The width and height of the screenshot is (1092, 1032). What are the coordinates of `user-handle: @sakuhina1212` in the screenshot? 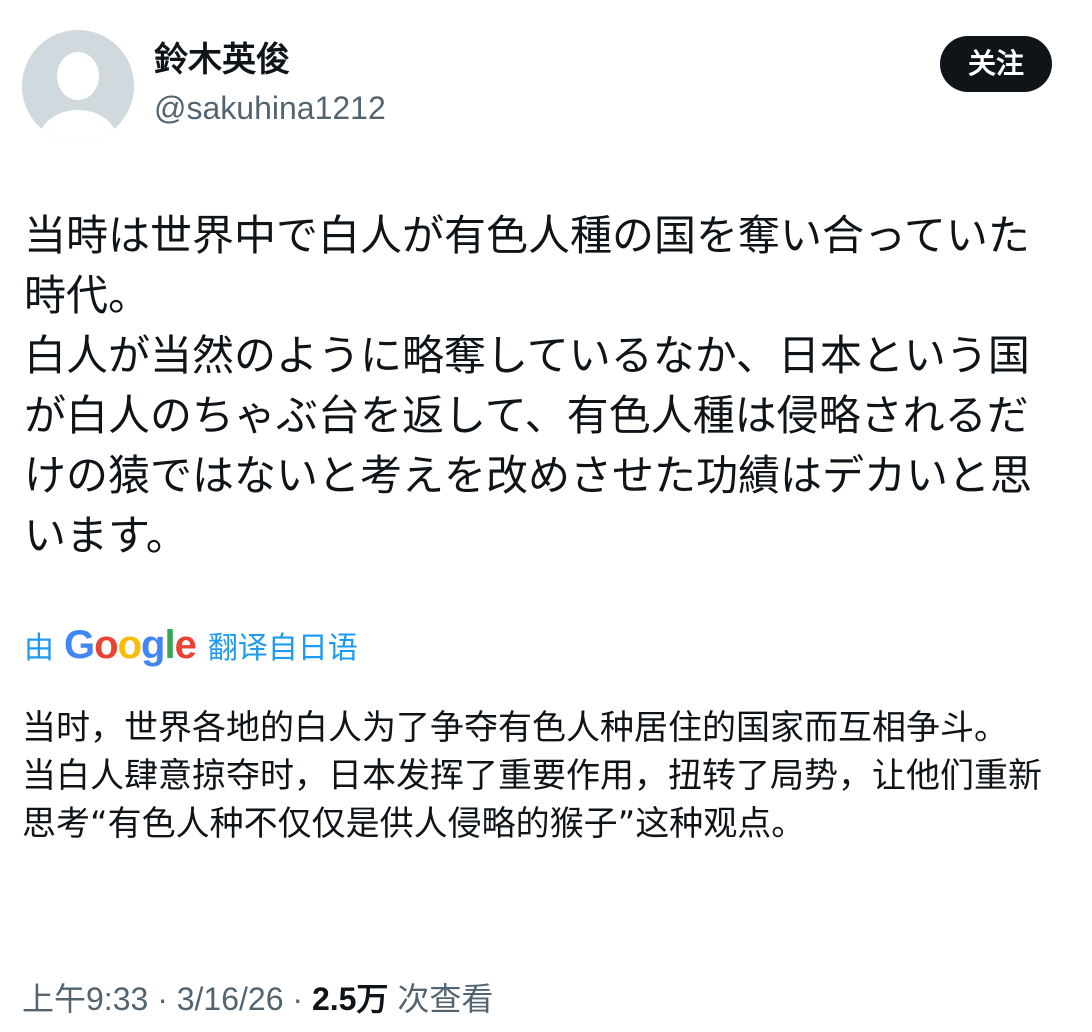 It's located at (270, 108).